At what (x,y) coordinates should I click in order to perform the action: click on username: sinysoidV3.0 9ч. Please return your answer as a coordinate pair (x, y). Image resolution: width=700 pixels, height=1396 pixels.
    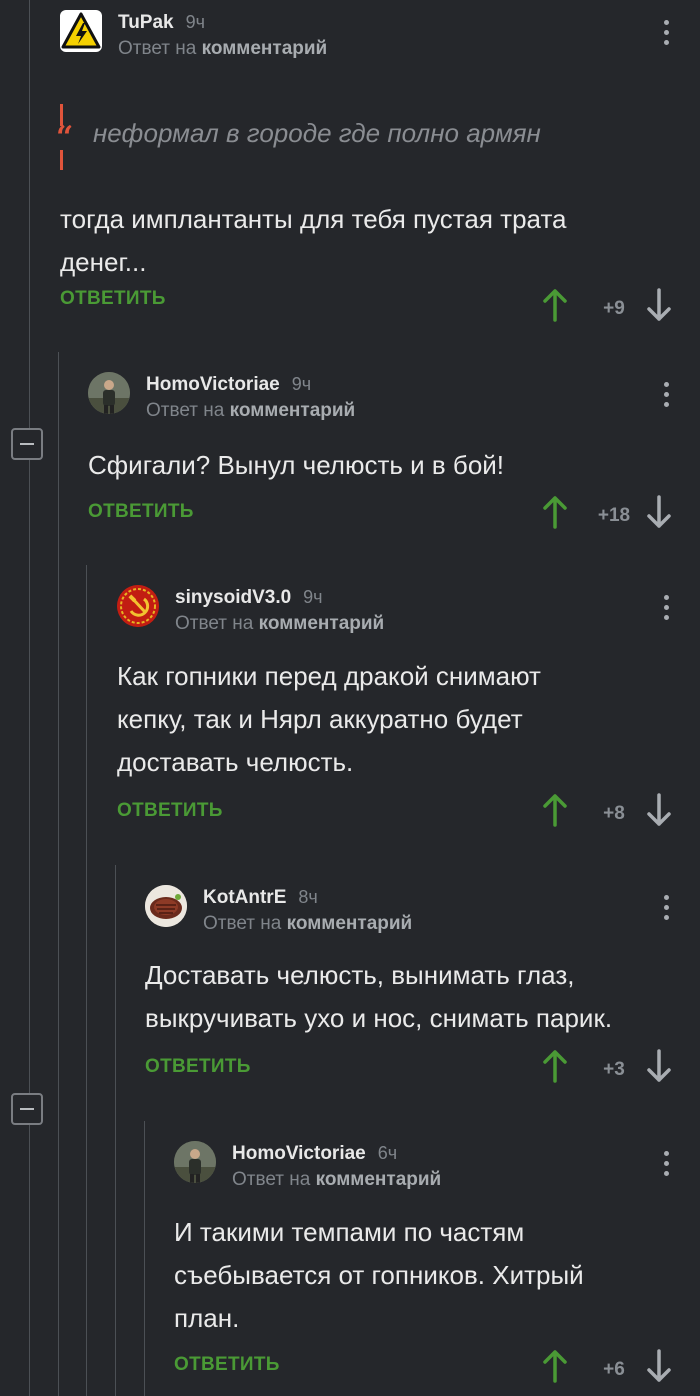
    Looking at the image, I should click on (249, 598).